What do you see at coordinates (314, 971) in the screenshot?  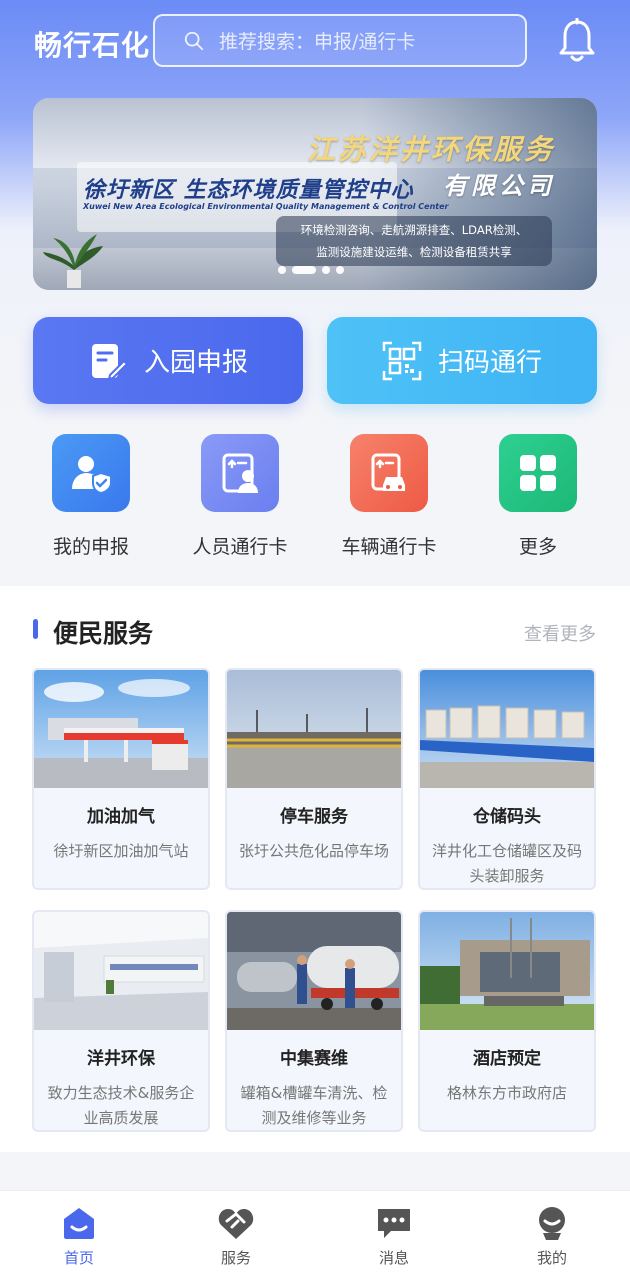 I see `tank-workshop-image` at bounding box center [314, 971].